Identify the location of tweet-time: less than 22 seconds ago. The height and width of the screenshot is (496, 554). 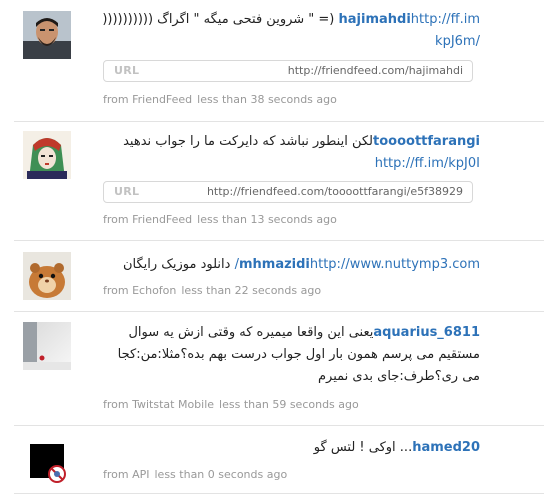
(251, 290).